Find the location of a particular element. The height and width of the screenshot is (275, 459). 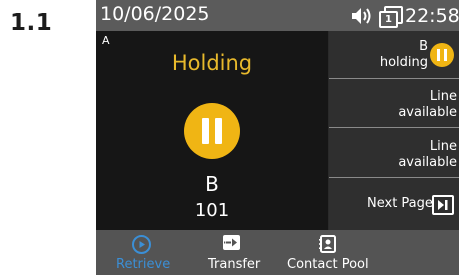

caller-number: 101 is located at coordinates (212, 210).